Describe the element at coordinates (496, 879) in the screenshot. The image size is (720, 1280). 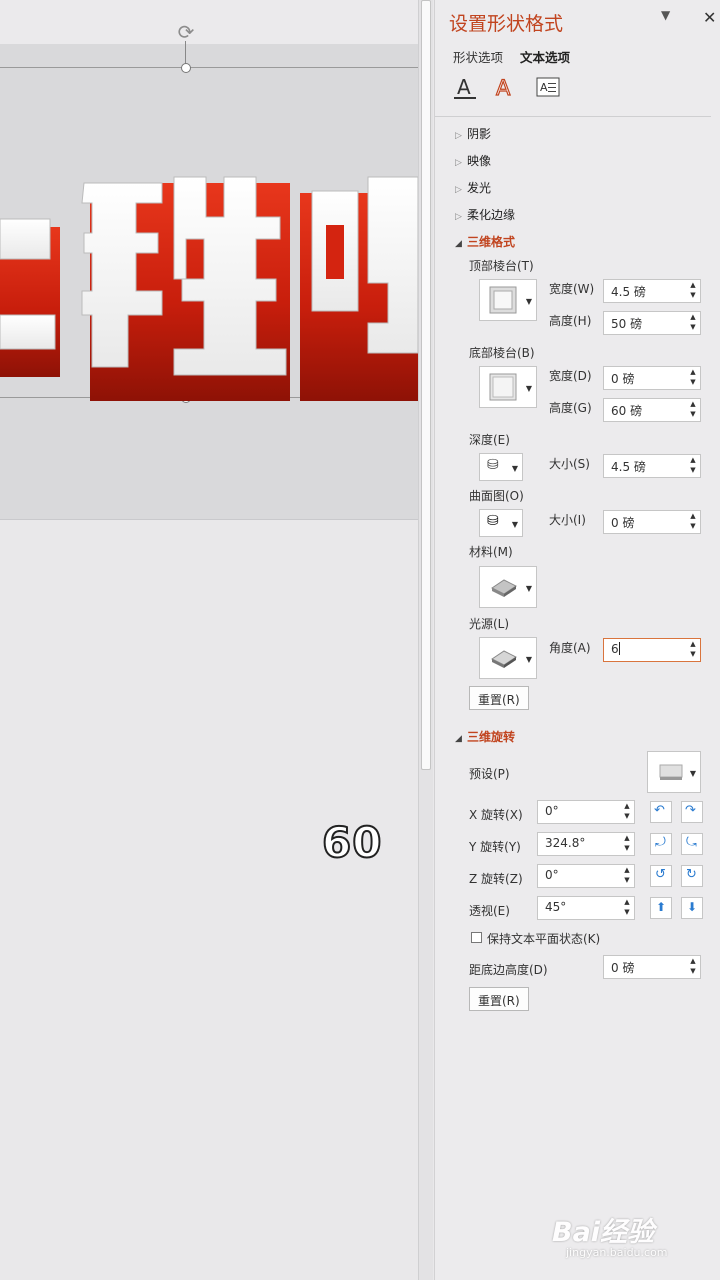
I see `z-rotation-label: Z 旋转(Z)` at that location.